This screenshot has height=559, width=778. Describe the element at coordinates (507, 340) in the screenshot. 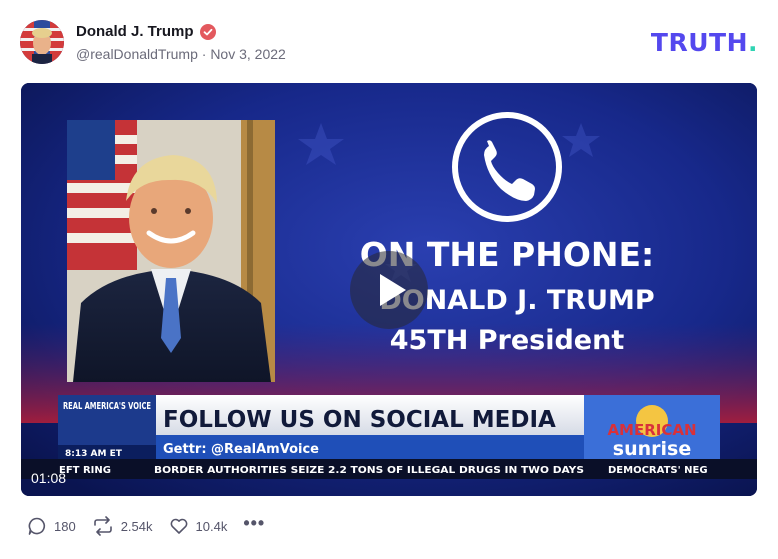

I see `caller-role: 45TH President` at that location.